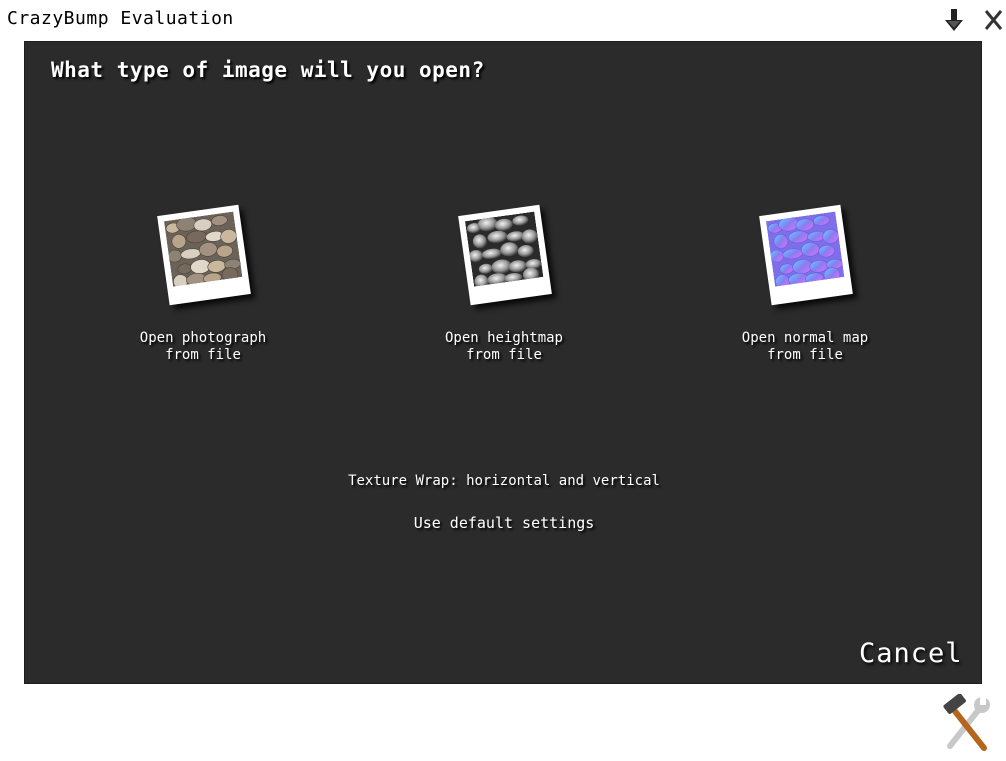 The image size is (1006, 761). What do you see at coordinates (503, 20) in the screenshot?
I see `title-bar: CrazyBump Evaluation` at bounding box center [503, 20].